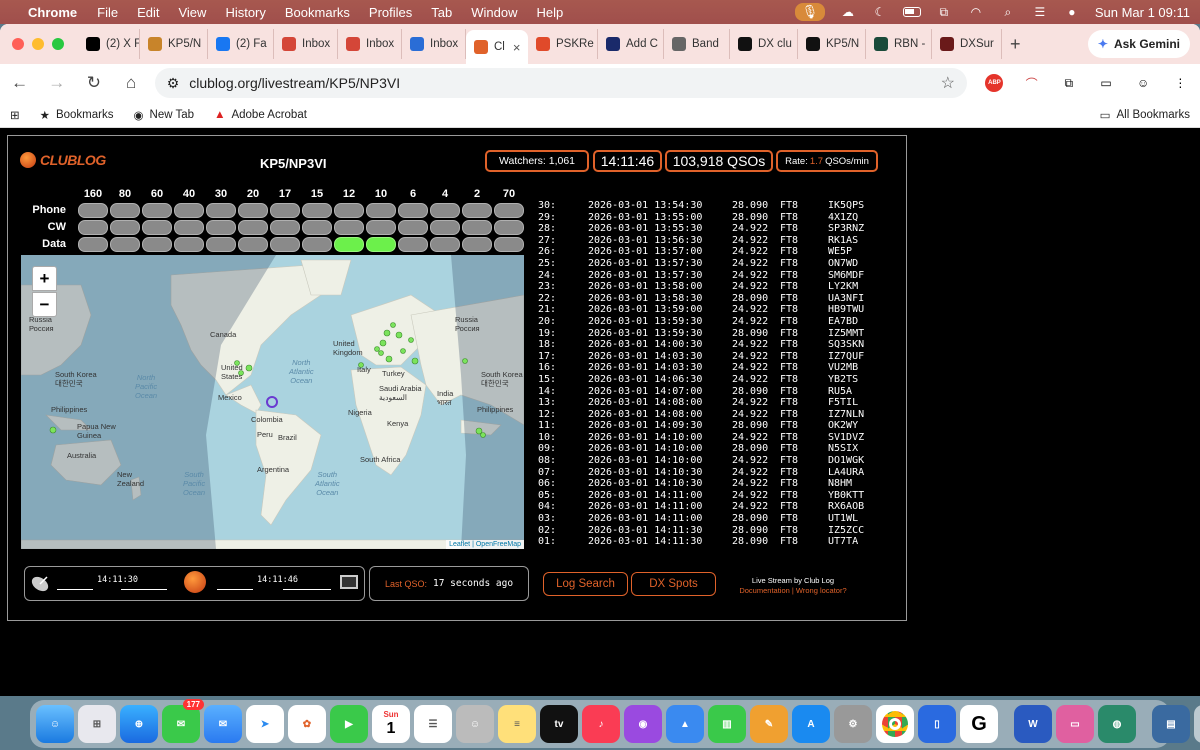 The height and width of the screenshot is (750, 1200). What do you see at coordinates (349, 724) in the screenshot?
I see `facetime-icon: ▶` at bounding box center [349, 724].